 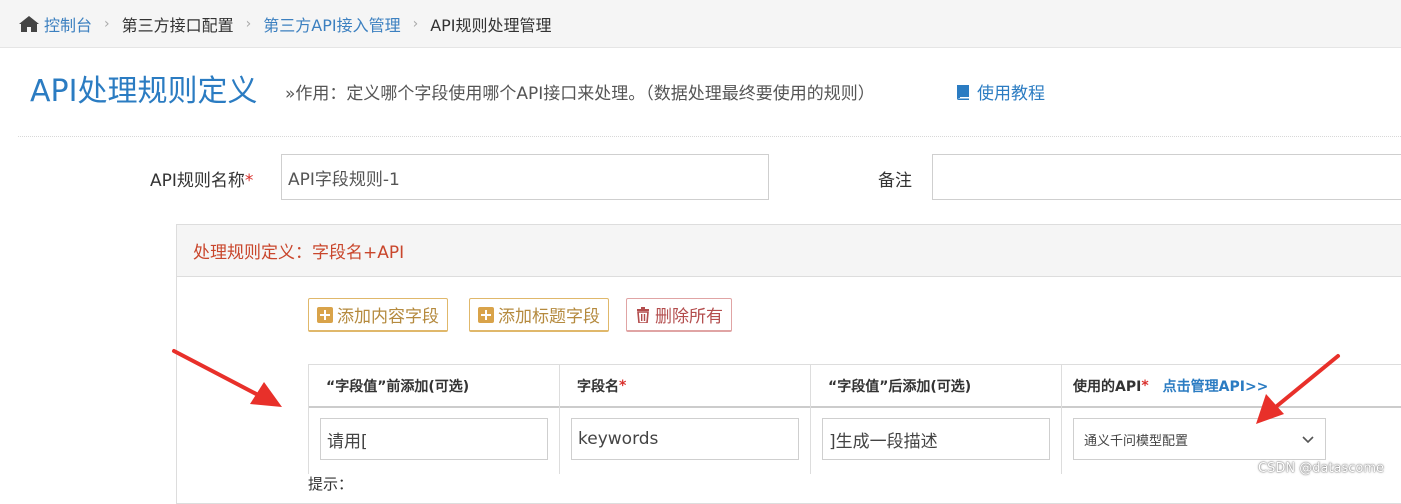 I want to click on field-name-input, so click(x=685, y=439).